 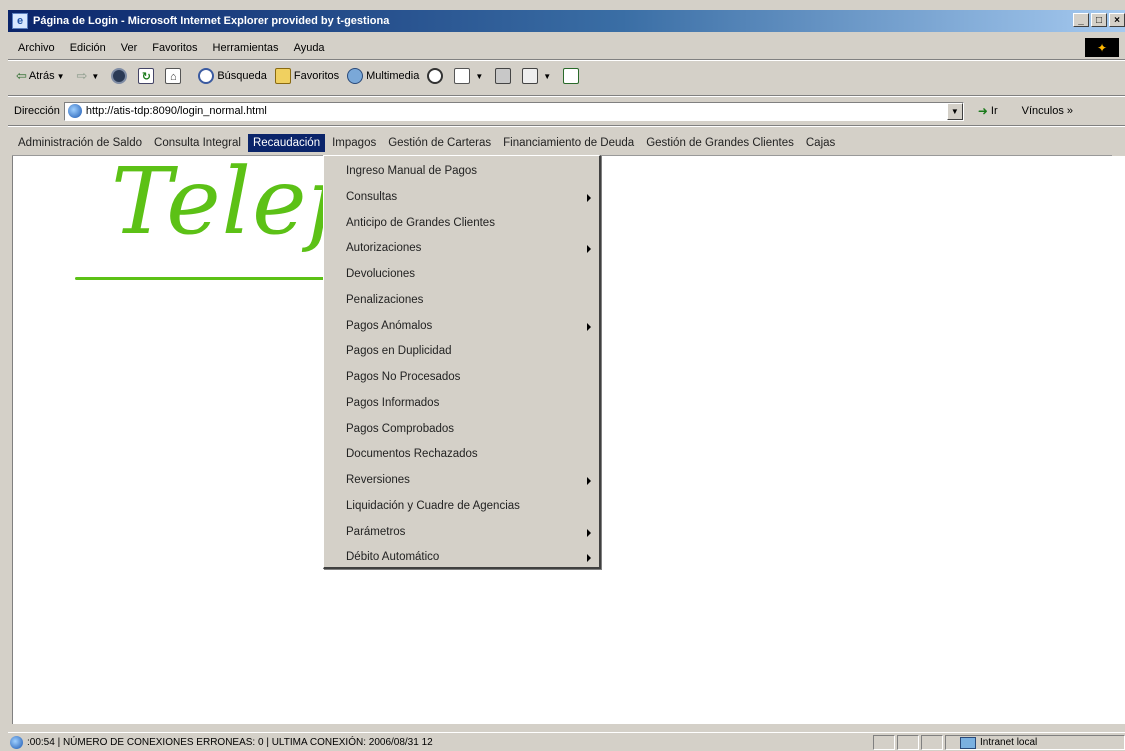 What do you see at coordinates (354, 143) in the screenshot?
I see `nav-impagos: Impagos` at bounding box center [354, 143].